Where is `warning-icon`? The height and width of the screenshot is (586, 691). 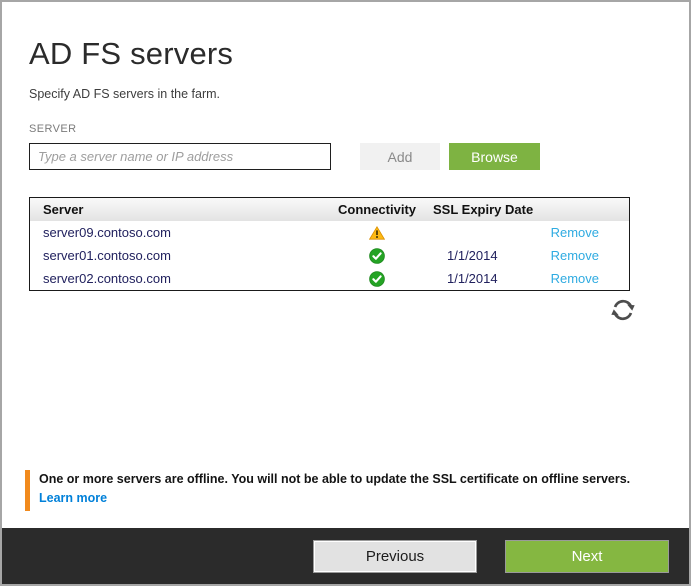 warning-icon is located at coordinates (377, 233).